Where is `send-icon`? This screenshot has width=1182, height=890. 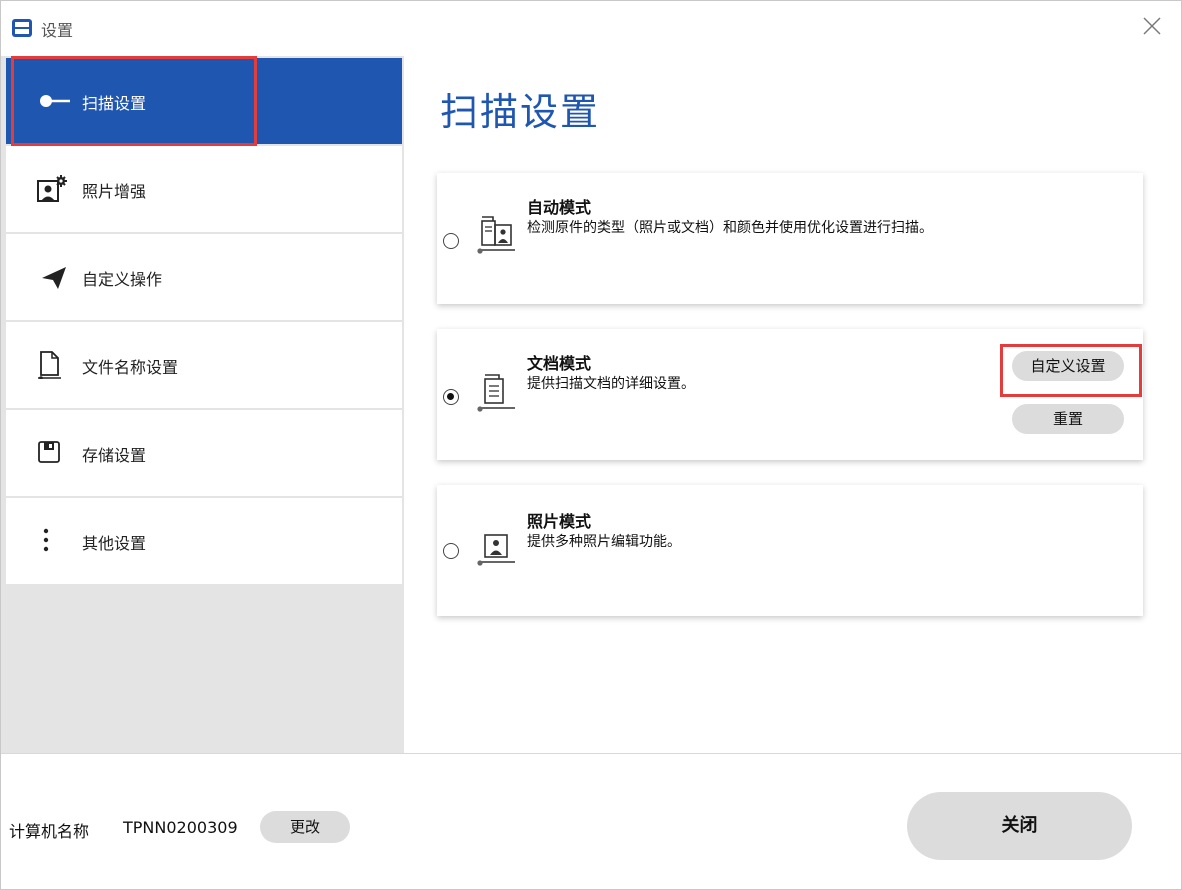 send-icon is located at coordinates (54, 278).